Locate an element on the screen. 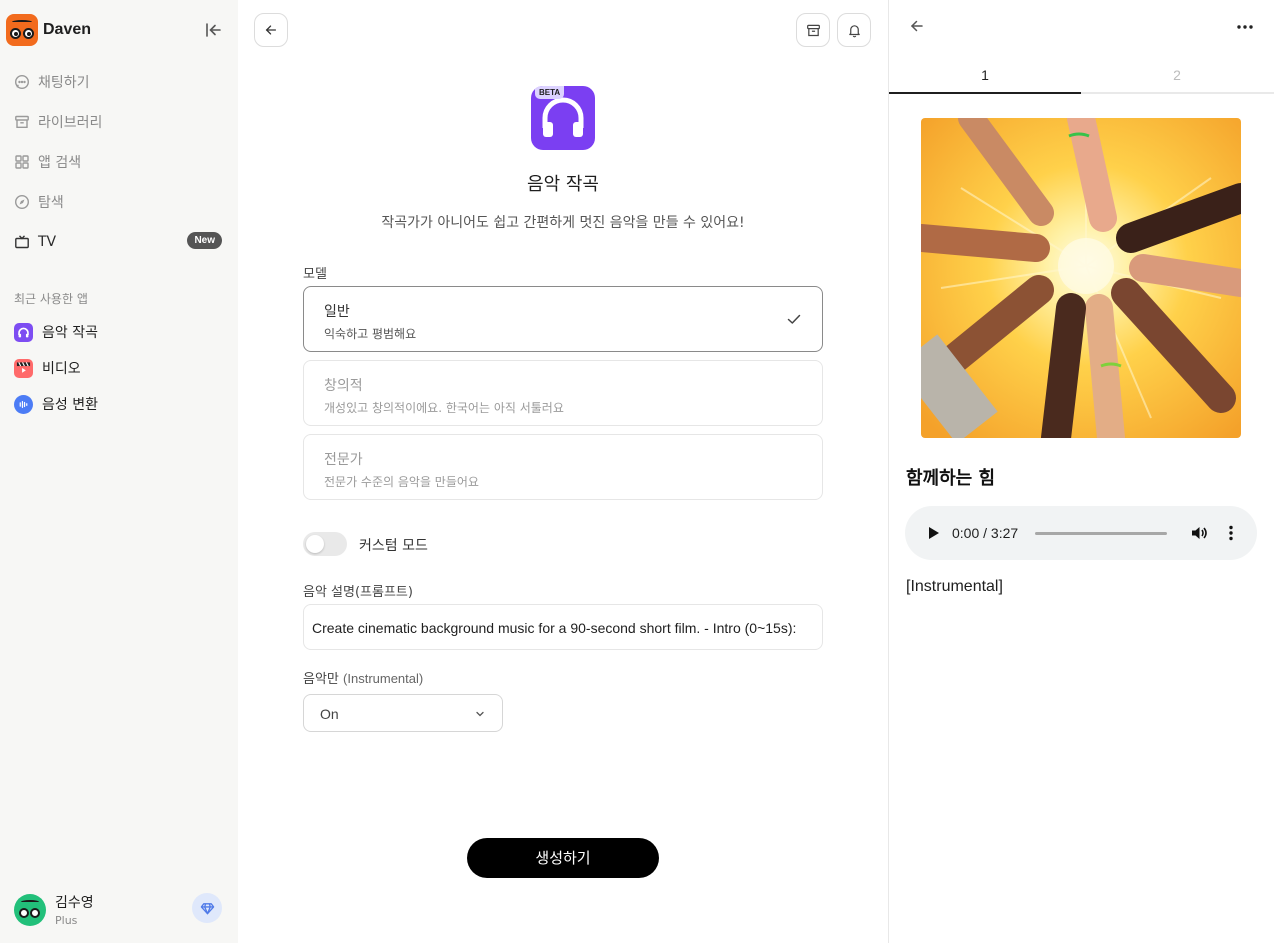  brand-name: Daven is located at coordinates (67, 29).